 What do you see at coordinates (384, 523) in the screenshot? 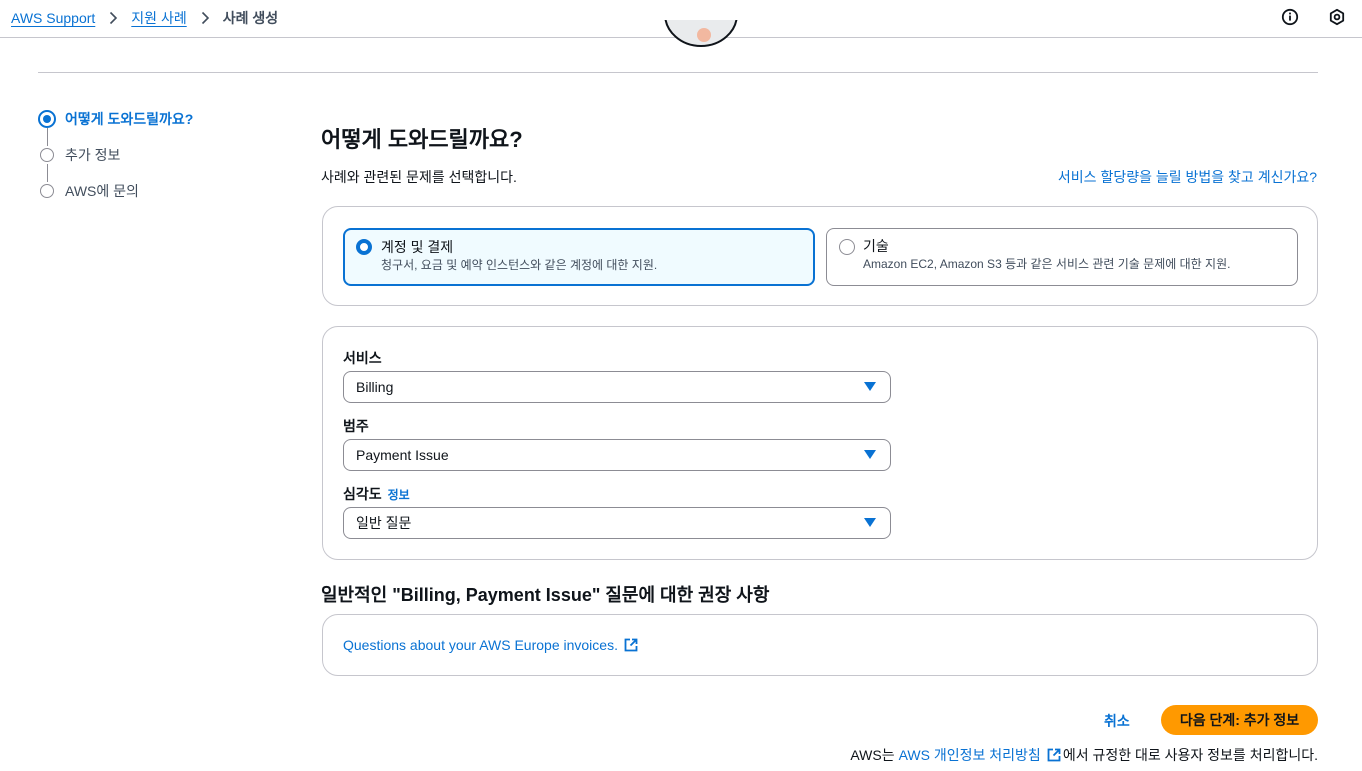
I see `severity-value: 일반 질문` at bounding box center [384, 523].